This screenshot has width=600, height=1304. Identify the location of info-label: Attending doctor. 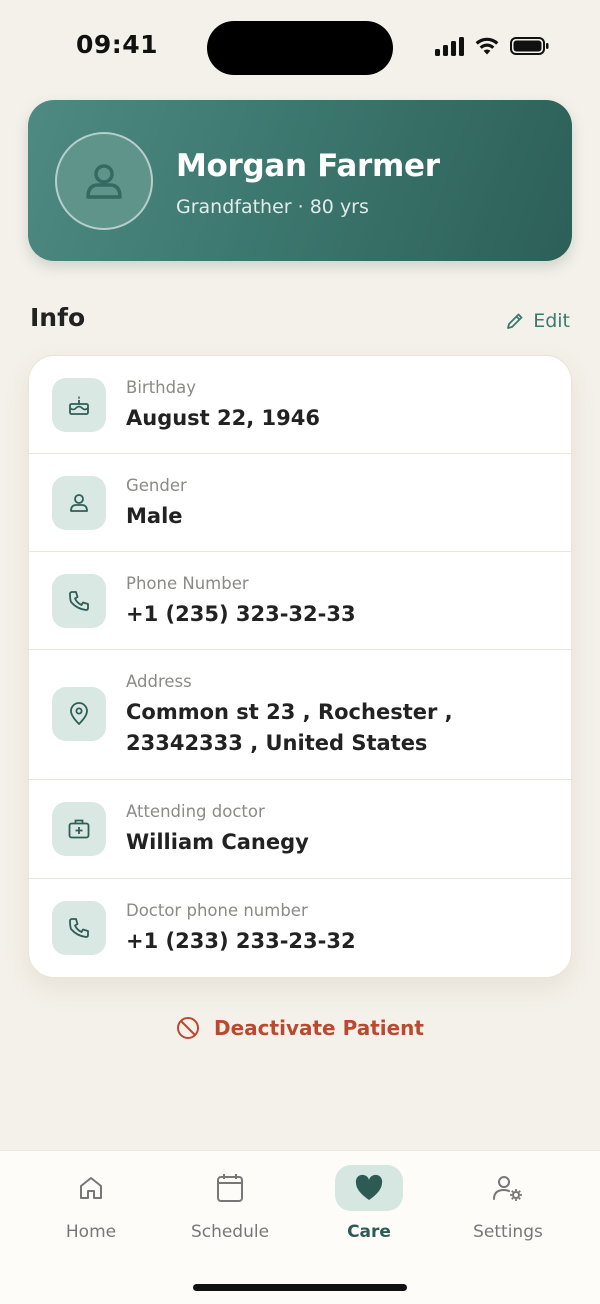
(195, 811).